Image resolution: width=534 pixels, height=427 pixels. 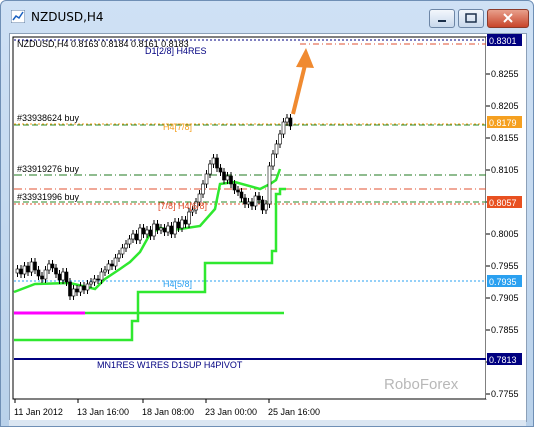 I want to click on horizontal-scrollbar, so click(x=267, y=423).